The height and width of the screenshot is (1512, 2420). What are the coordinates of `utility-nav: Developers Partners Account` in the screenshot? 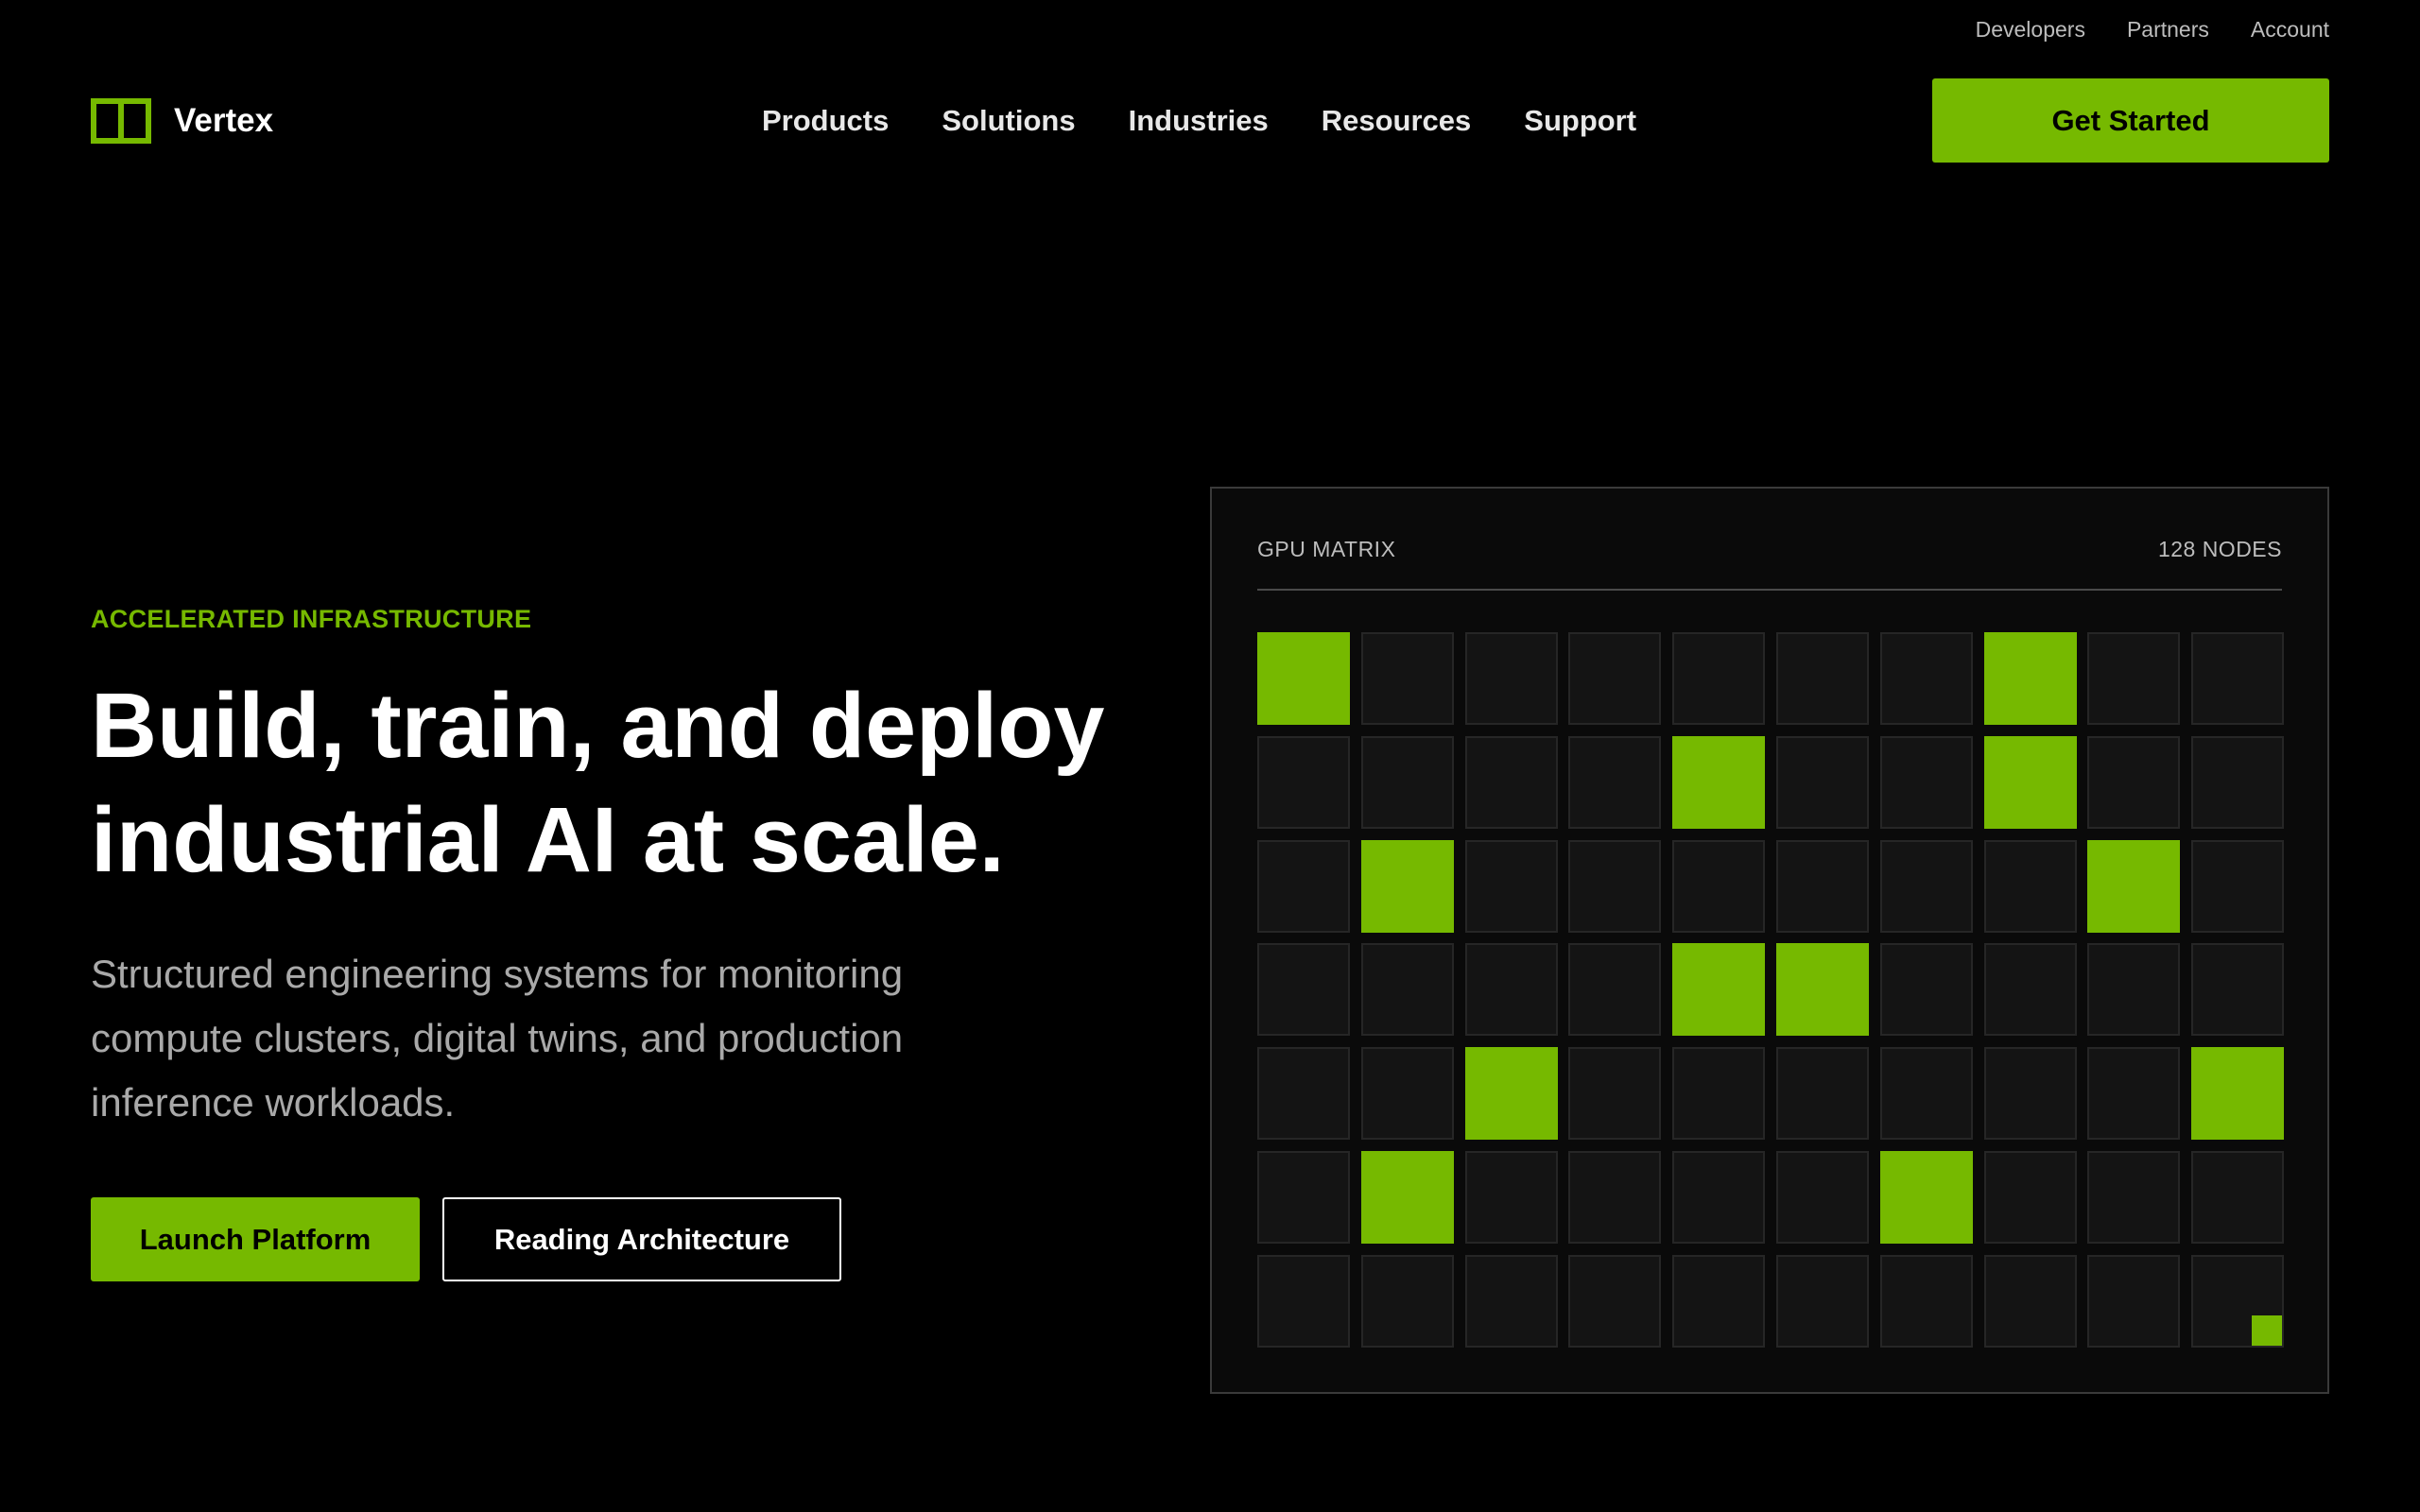 It's located at (2152, 30).